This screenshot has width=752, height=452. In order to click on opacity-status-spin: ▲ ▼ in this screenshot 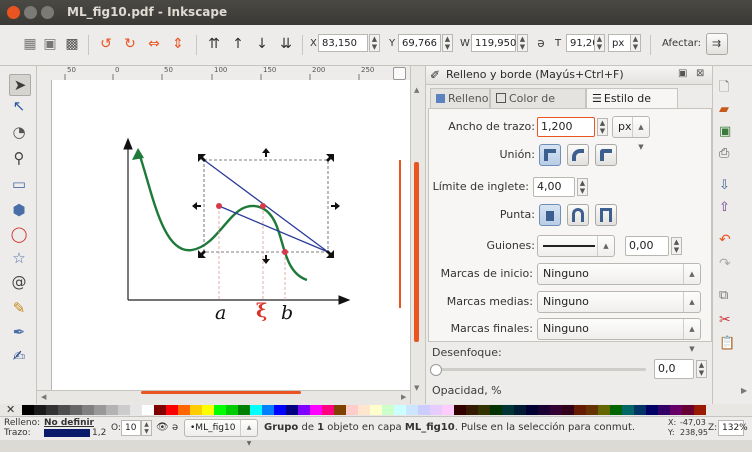, I will do `click(146, 428)`.